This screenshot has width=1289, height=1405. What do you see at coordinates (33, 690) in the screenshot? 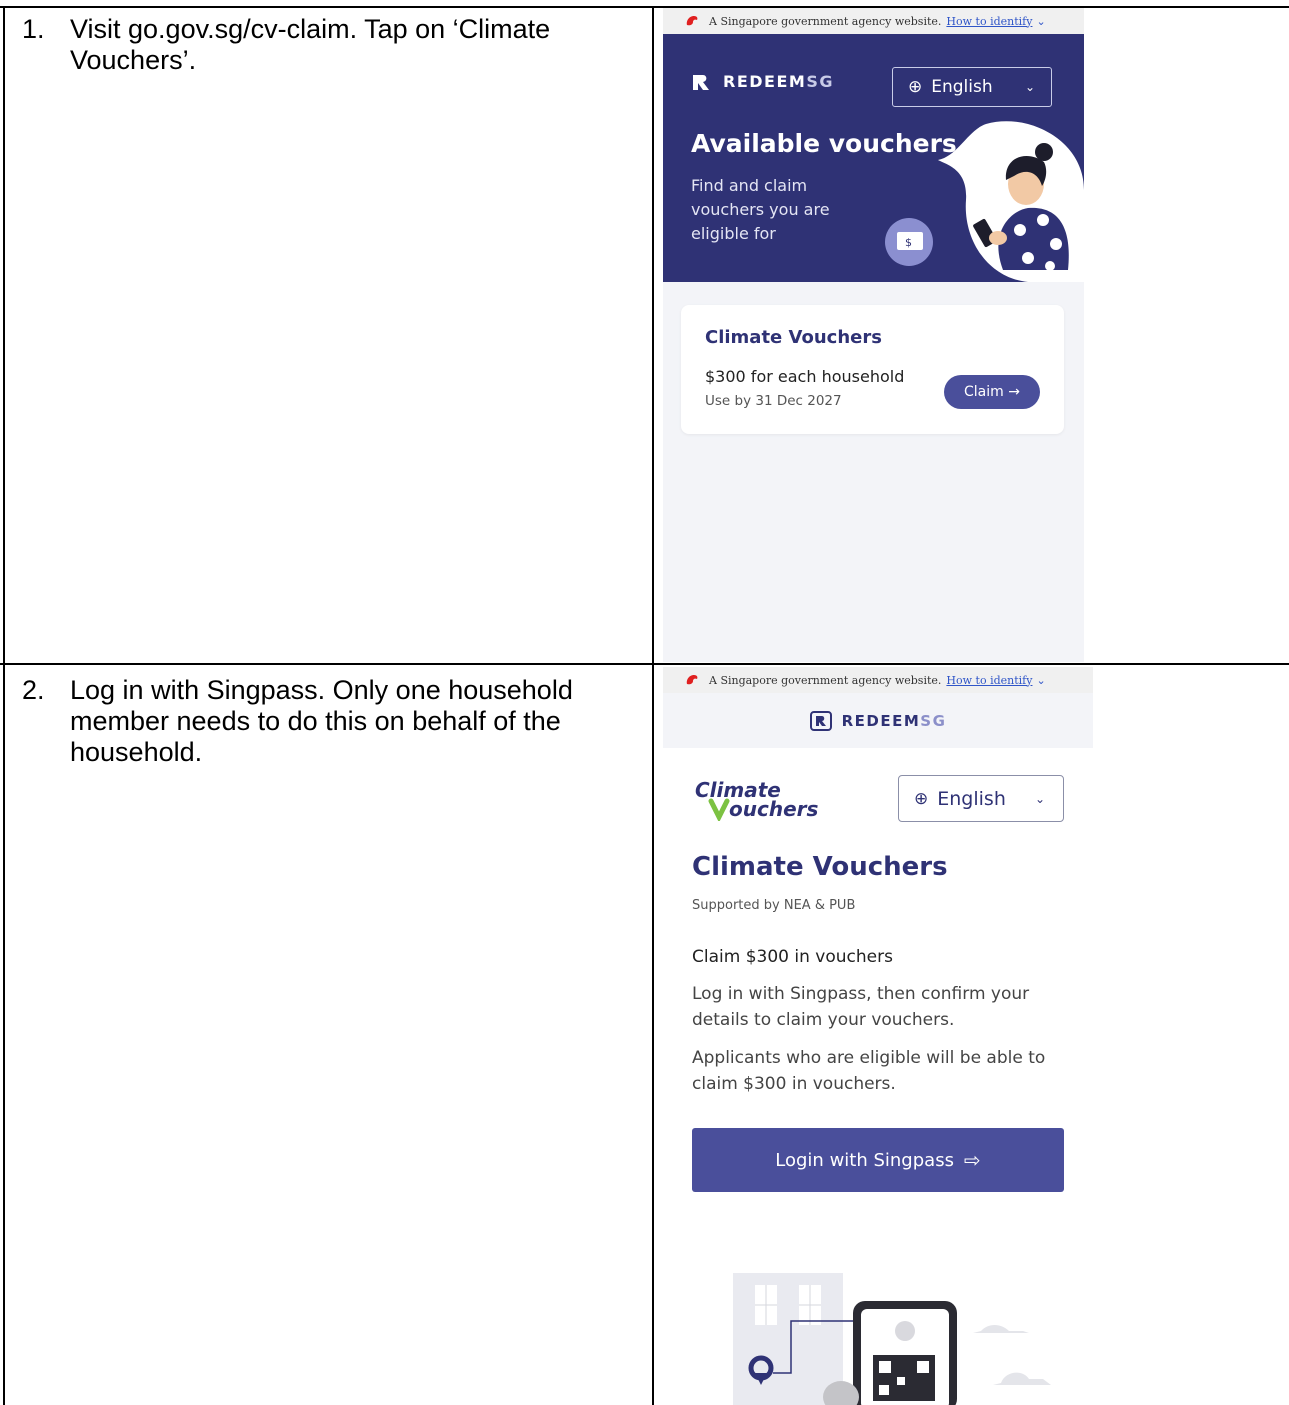
I see `step-number: 2.` at bounding box center [33, 690].